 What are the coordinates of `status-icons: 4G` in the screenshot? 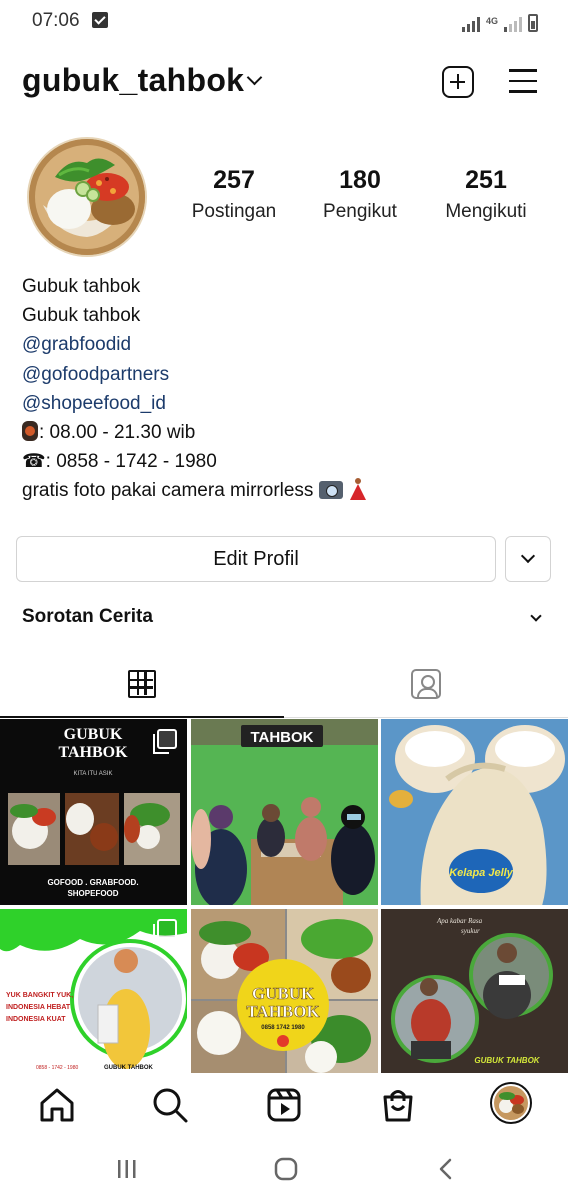 It's located at (499, 22).